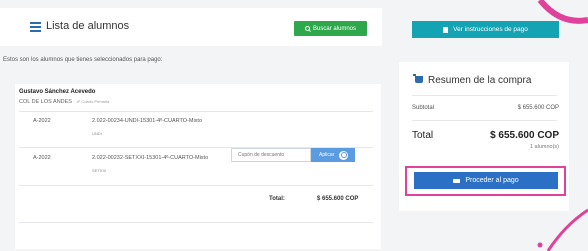 This screenshot has height=251, width=588. Describe the element at coordinates (446, 29) in the screenshot. I see `book-icon` at that location.